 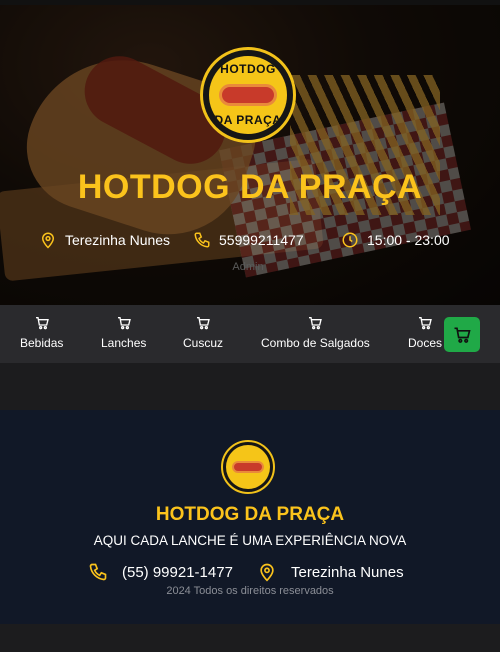 I want to click on category-combo-de-salgados: Combo de Salgados, so click(x=315, y=332).